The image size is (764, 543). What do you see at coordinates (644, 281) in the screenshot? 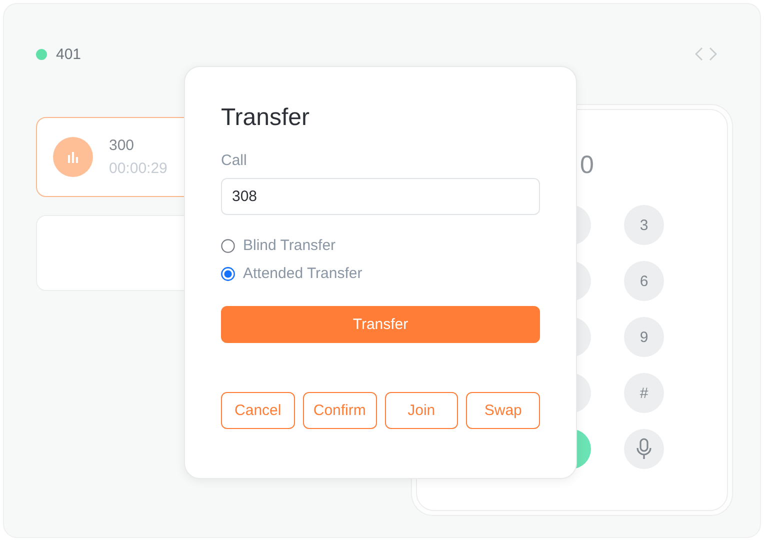
I see `dial-key: 6` at bounding box center [644, 281].